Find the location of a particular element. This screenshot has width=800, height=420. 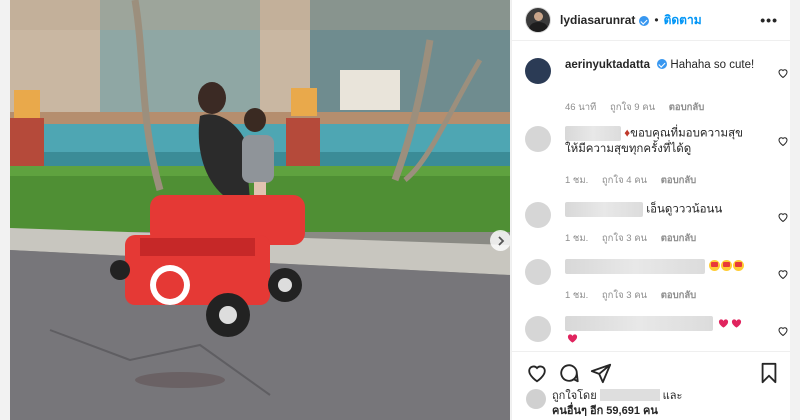

share-icon is located at coordinates (601, 373).